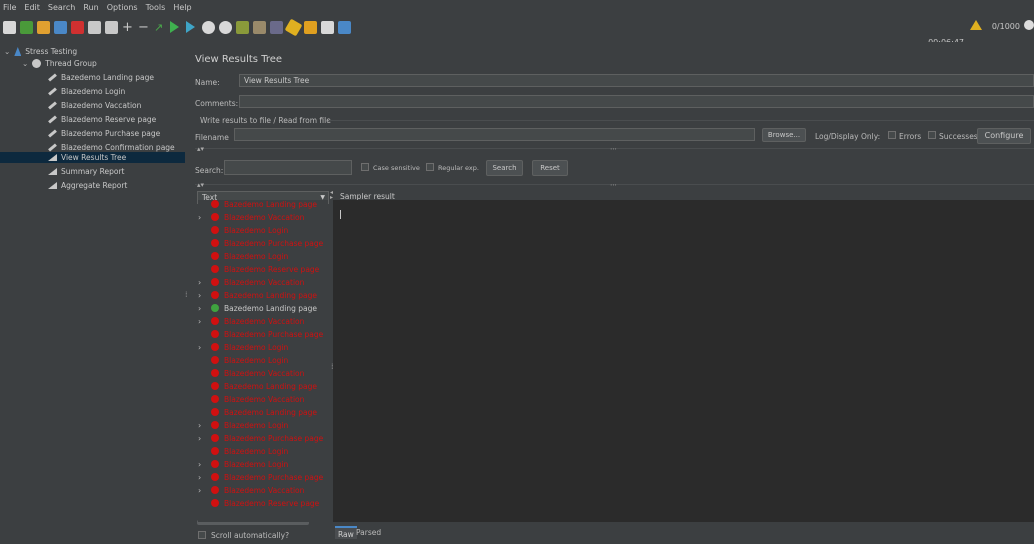  I want to click on reset-button: Reset, so click(550, 168).